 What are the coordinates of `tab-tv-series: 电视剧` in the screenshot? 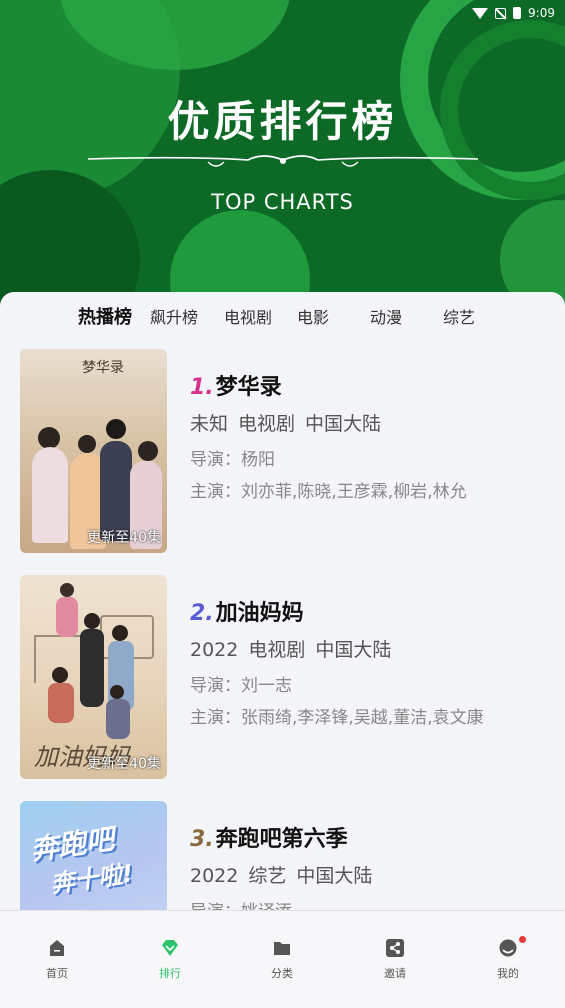 It's located at (248, 316).